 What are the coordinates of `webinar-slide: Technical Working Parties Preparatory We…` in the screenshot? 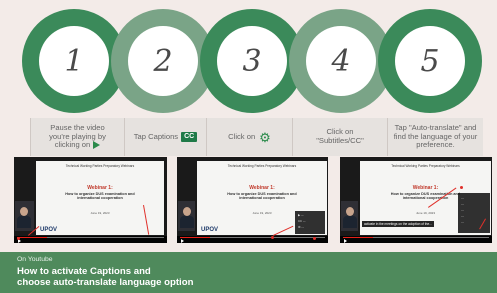 It's located at (100, 198).